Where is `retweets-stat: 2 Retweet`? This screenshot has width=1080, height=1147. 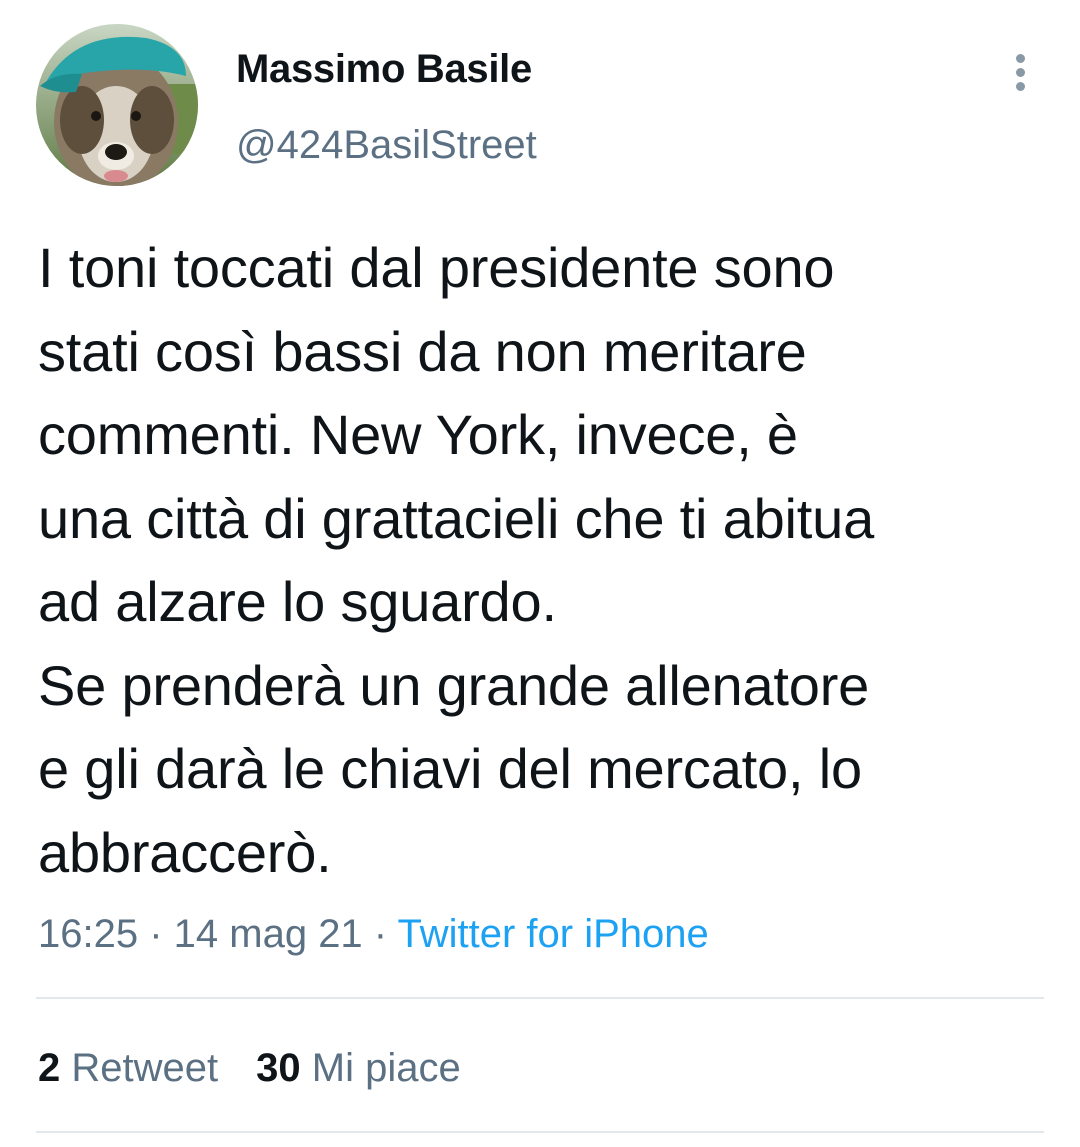
retweets-stat: 2 Retweet is located at coordinates (128, 1068).